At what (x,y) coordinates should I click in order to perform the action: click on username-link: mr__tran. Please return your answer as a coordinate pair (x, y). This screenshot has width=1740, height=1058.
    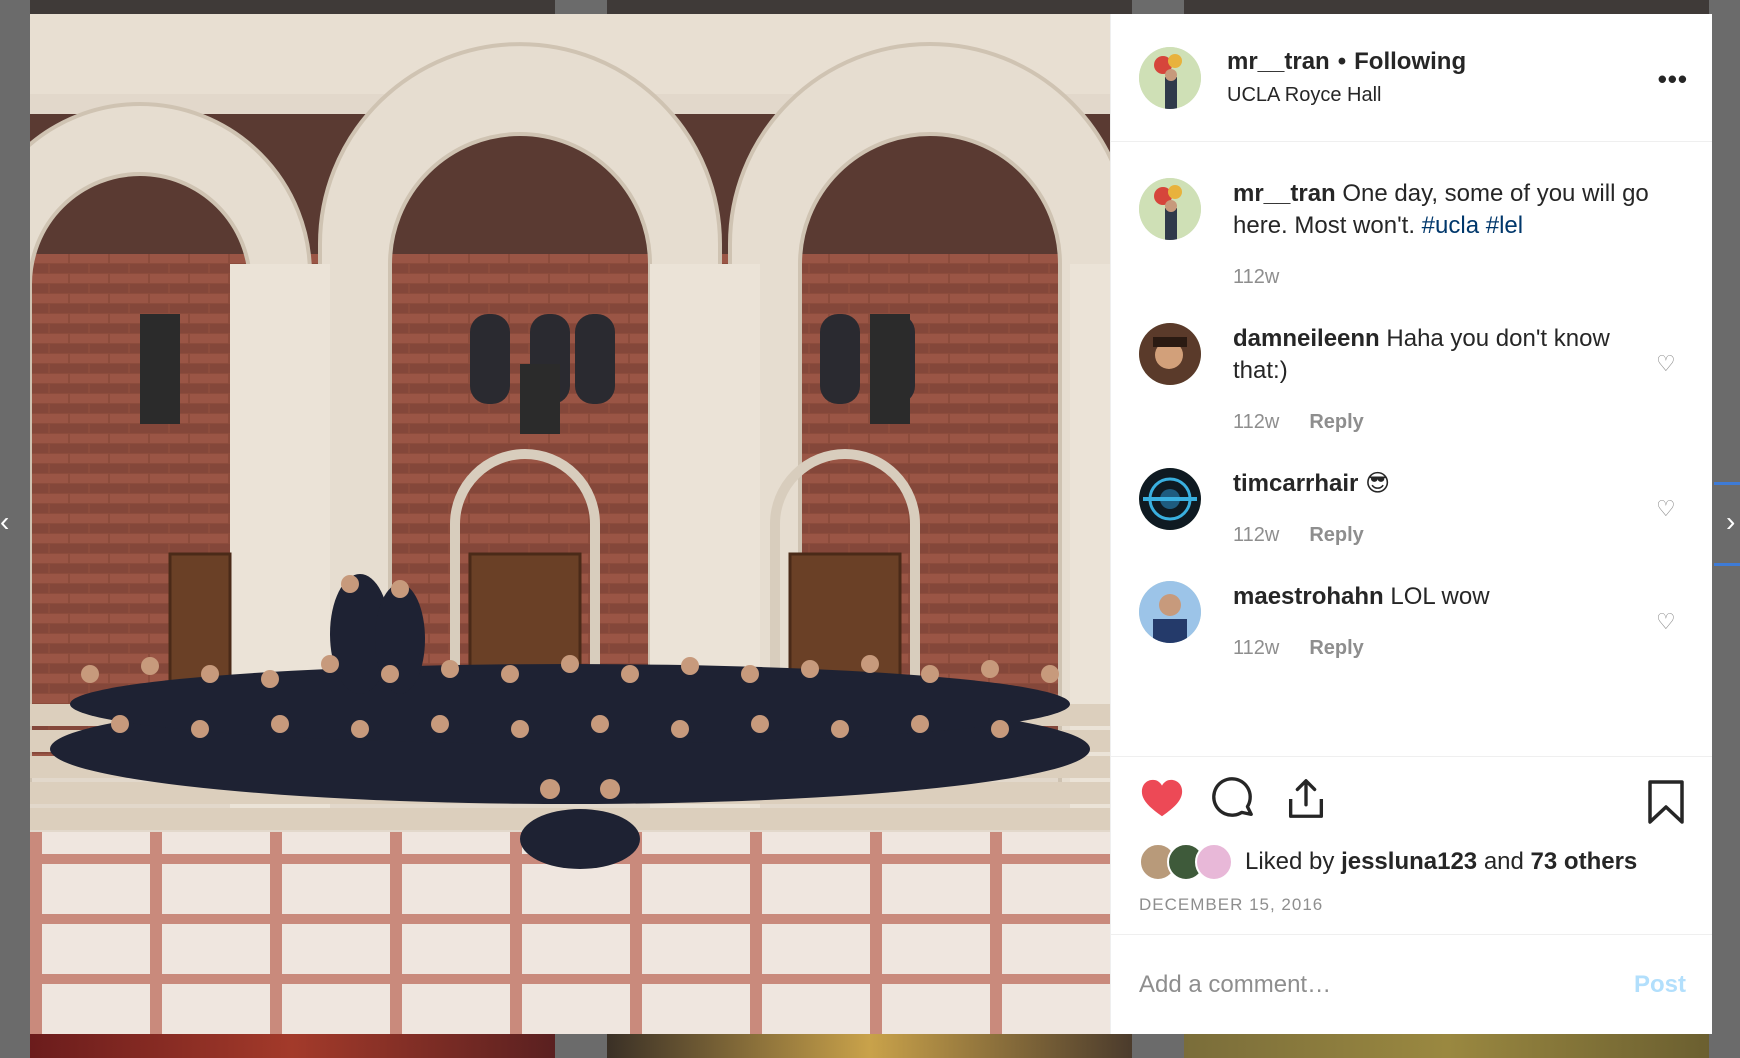
    Looking at the image, I should click on (1278, 62).